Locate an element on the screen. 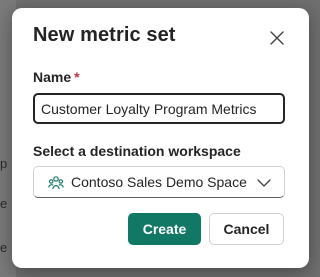 This screenshot has width=320, height=277. name-input is located at coordinates (159, 108).